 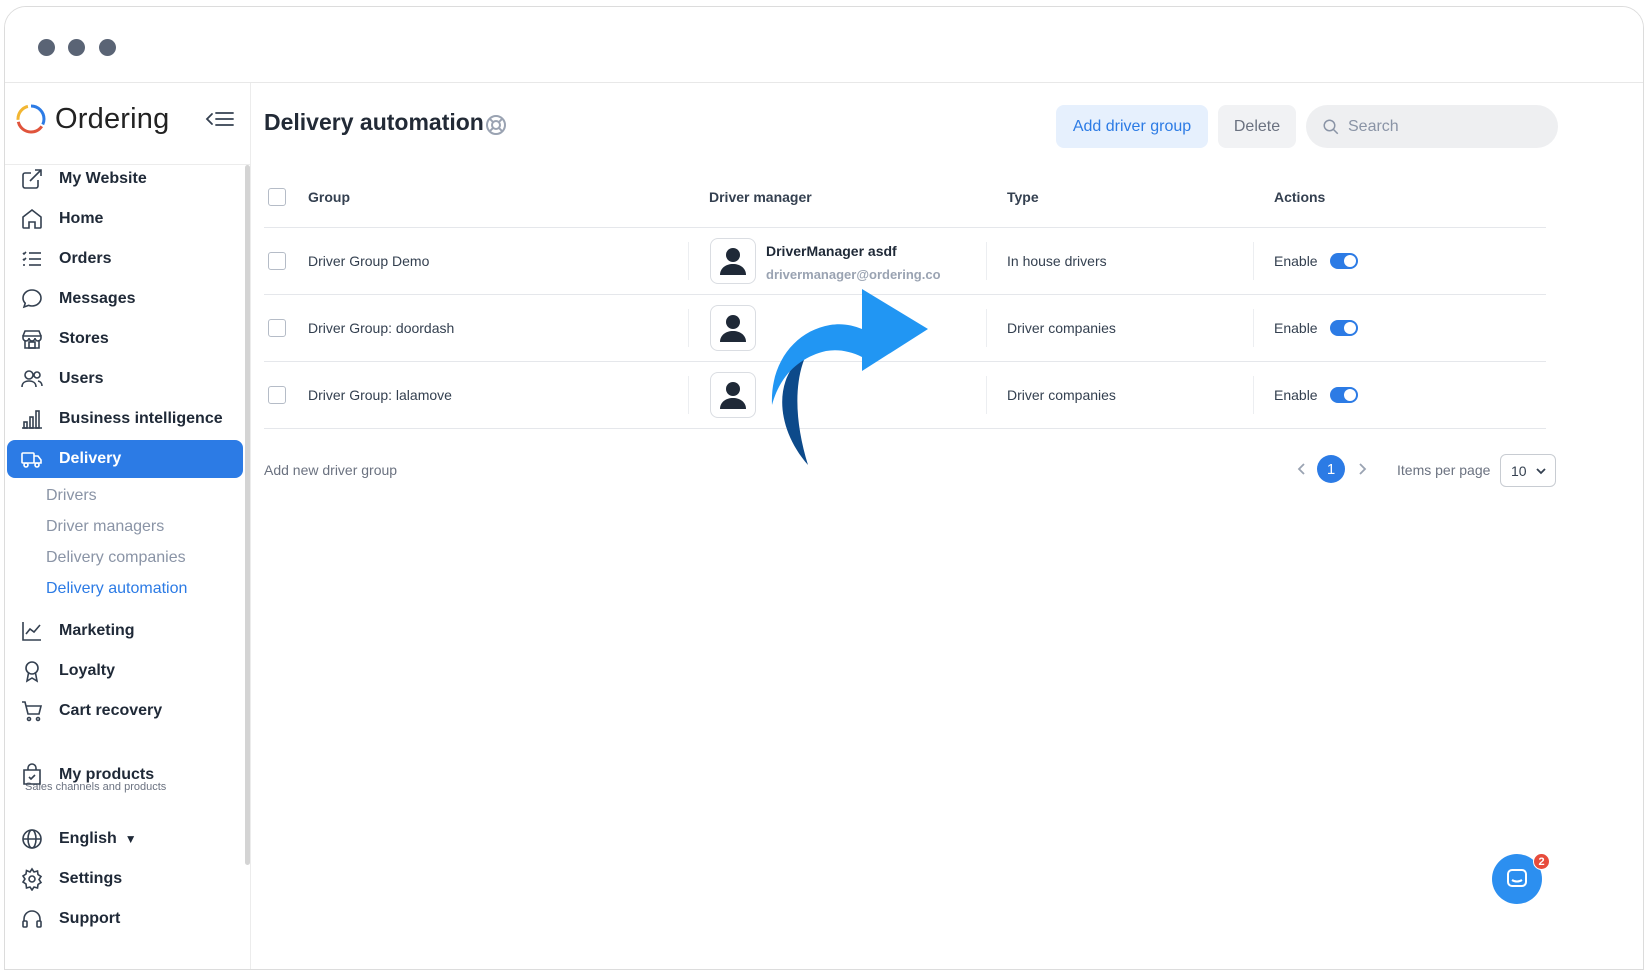 What do you see at coordinates (107, 47) in the screenshot?
I see `window-maximize-button` at bounding box center [107, 47].